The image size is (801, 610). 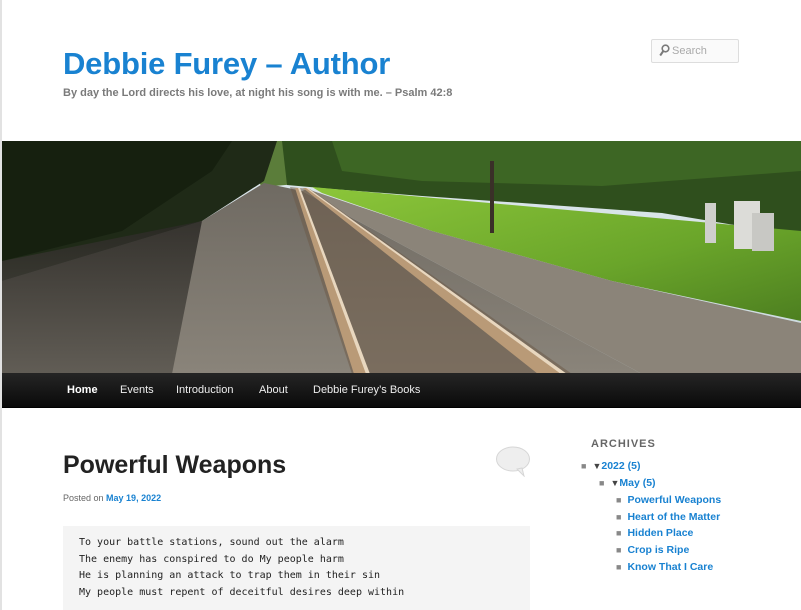 What do you see at coordinates (664, 50) in the screenshot?
I see `search-icon` at bounding box center [664, 50].